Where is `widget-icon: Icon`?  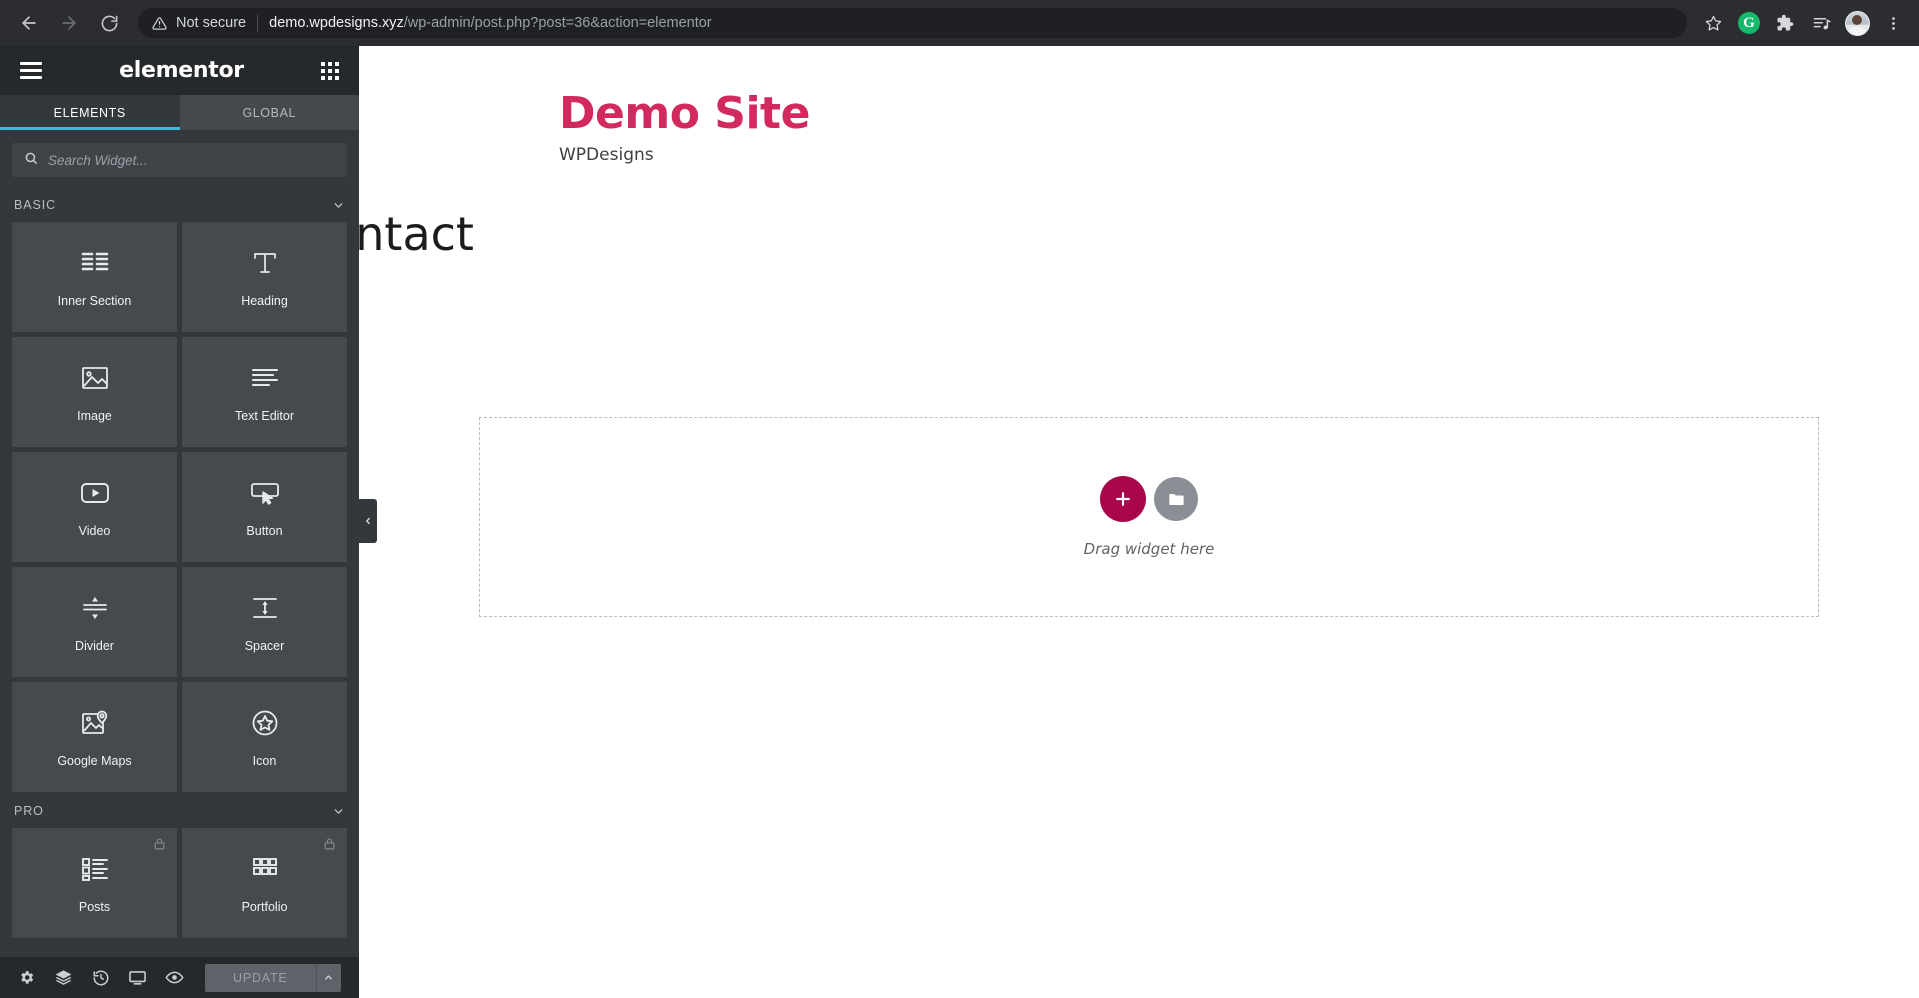 widget-icon: Icon is located at coordinates (264, 737).